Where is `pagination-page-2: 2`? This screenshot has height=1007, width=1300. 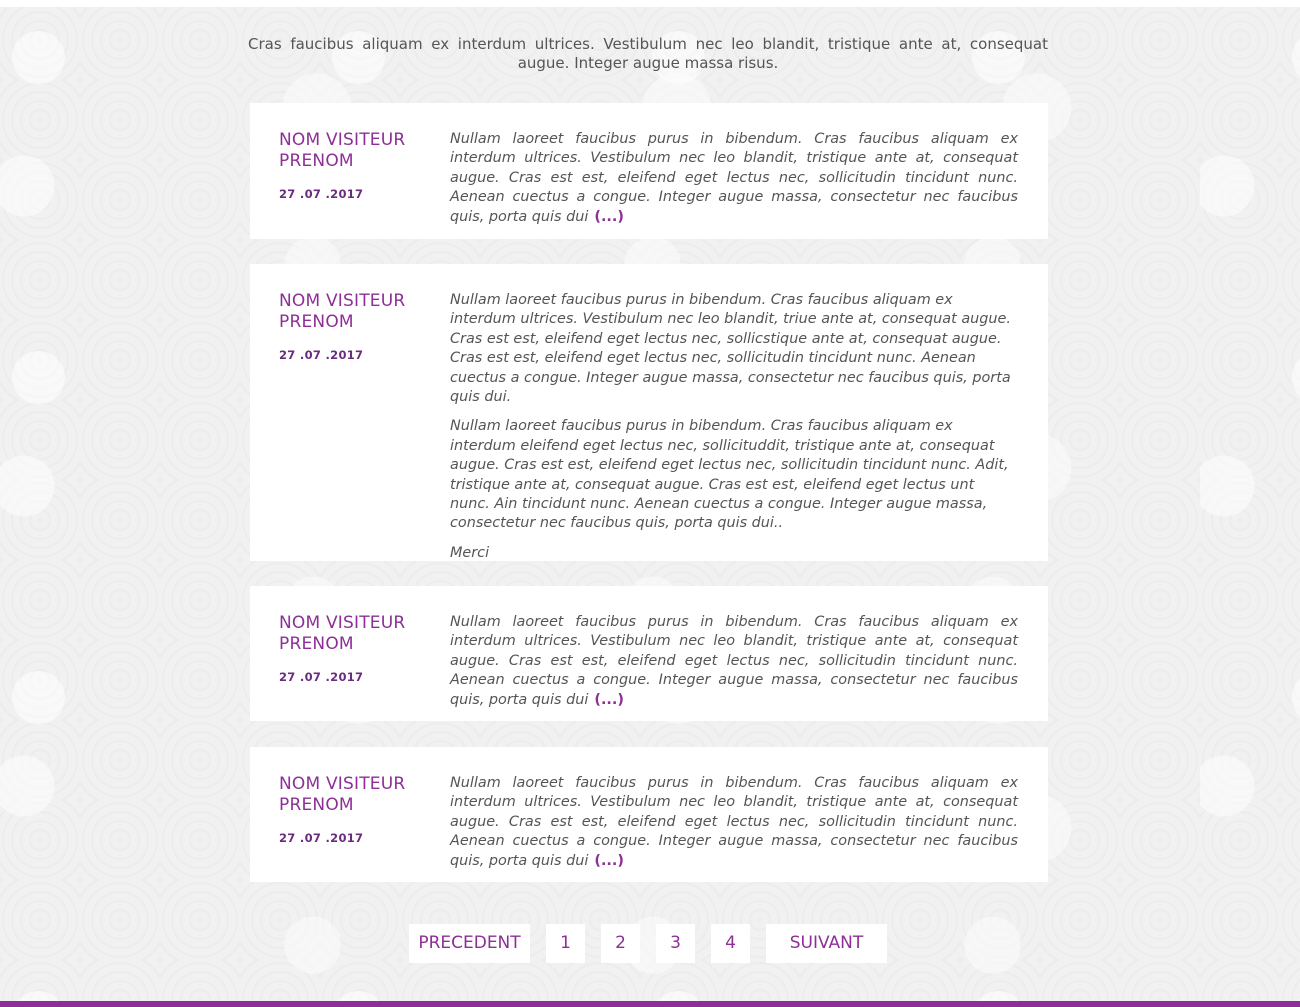 pagination-page-2: 2 is located at coordinates (620, 943).